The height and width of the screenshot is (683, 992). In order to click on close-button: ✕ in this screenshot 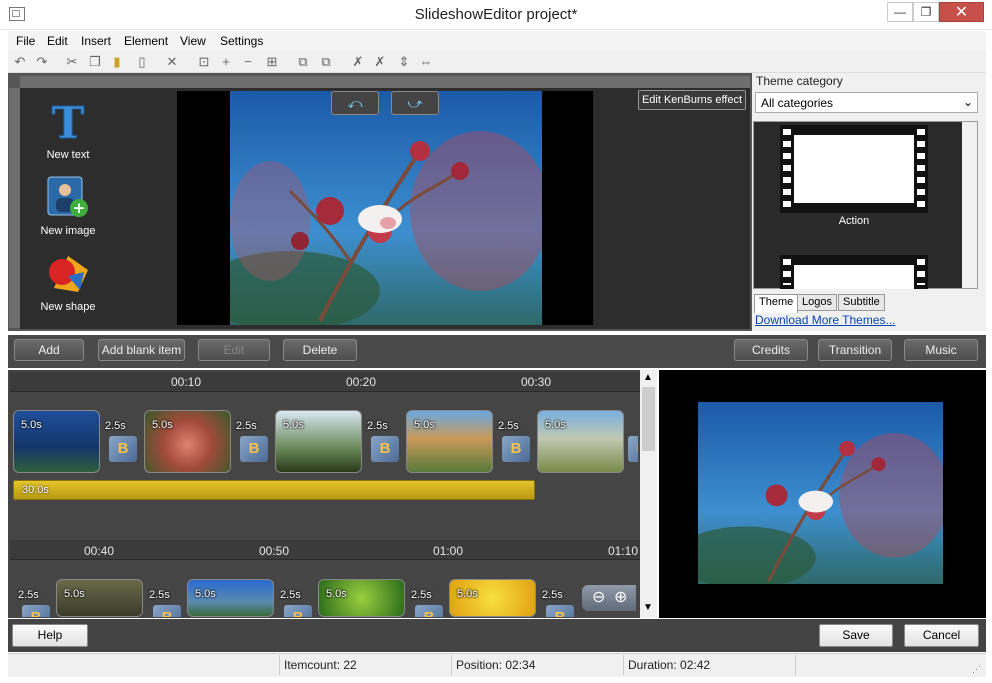, I will do `click(961, 12)`.